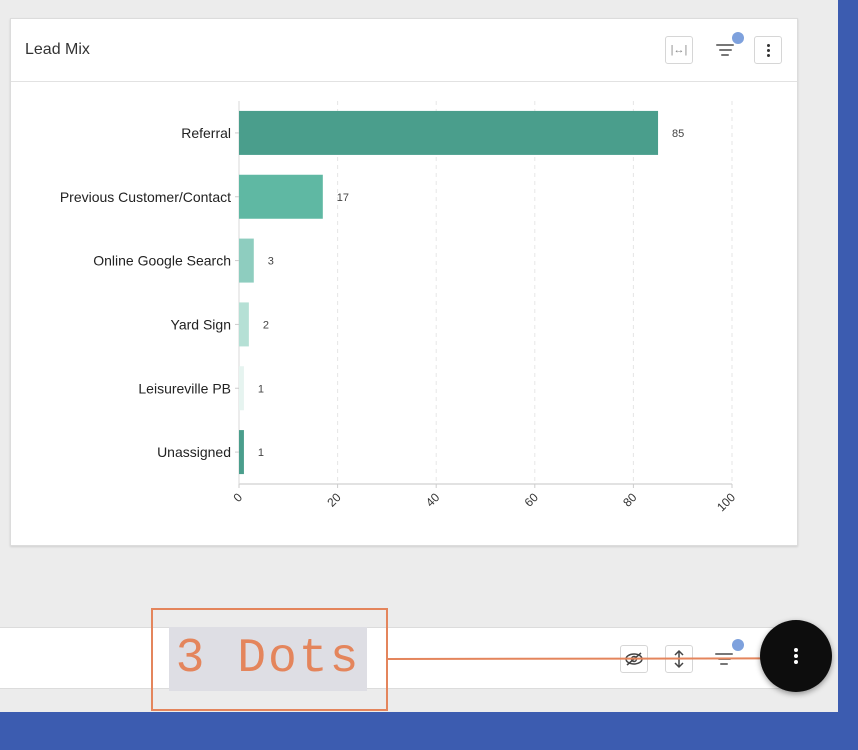  What do you see at coordinates (237, 497) in the screenshot?
I see `x-tick-label: 0` at bounding box center [237, 497].